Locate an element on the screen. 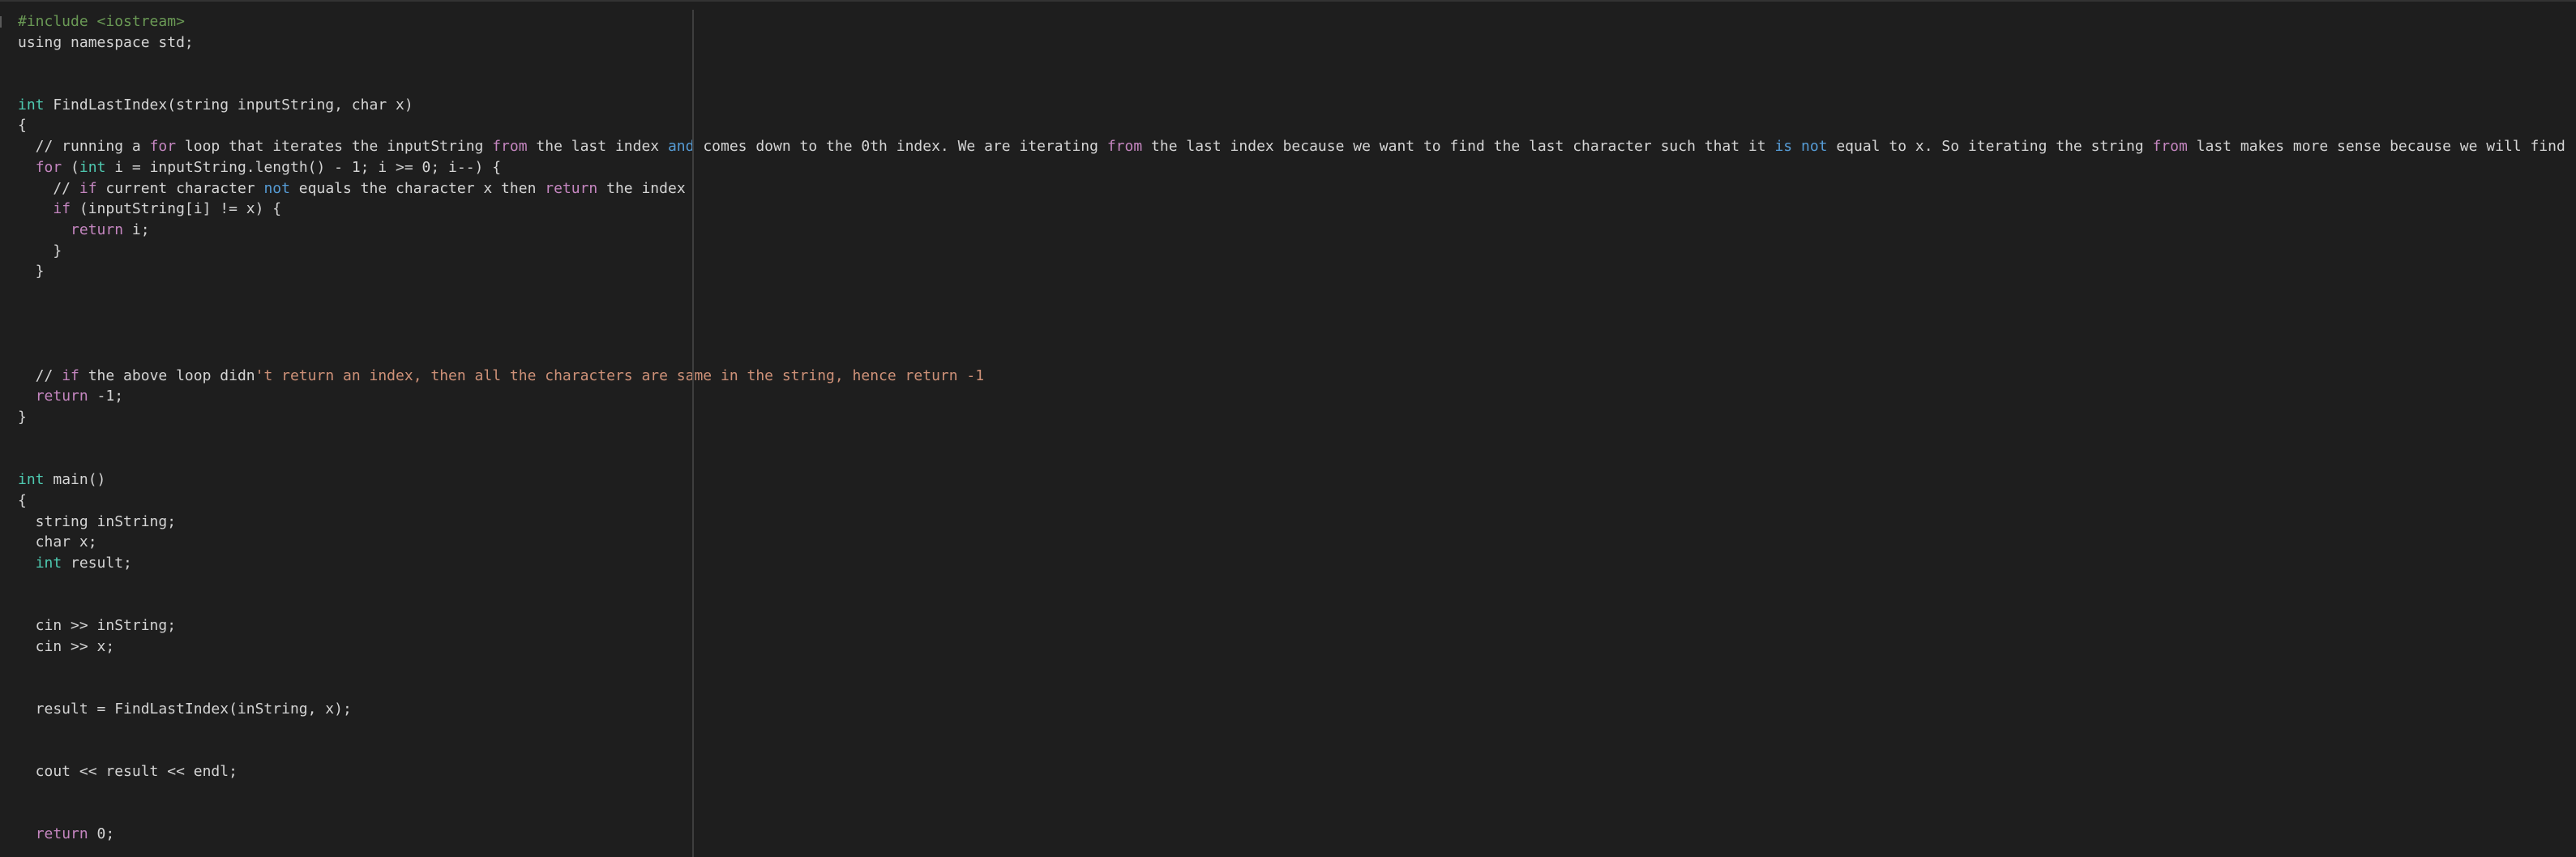 The image size is (2576, 857). code-token: // running a is located at coordinates (84, 147).